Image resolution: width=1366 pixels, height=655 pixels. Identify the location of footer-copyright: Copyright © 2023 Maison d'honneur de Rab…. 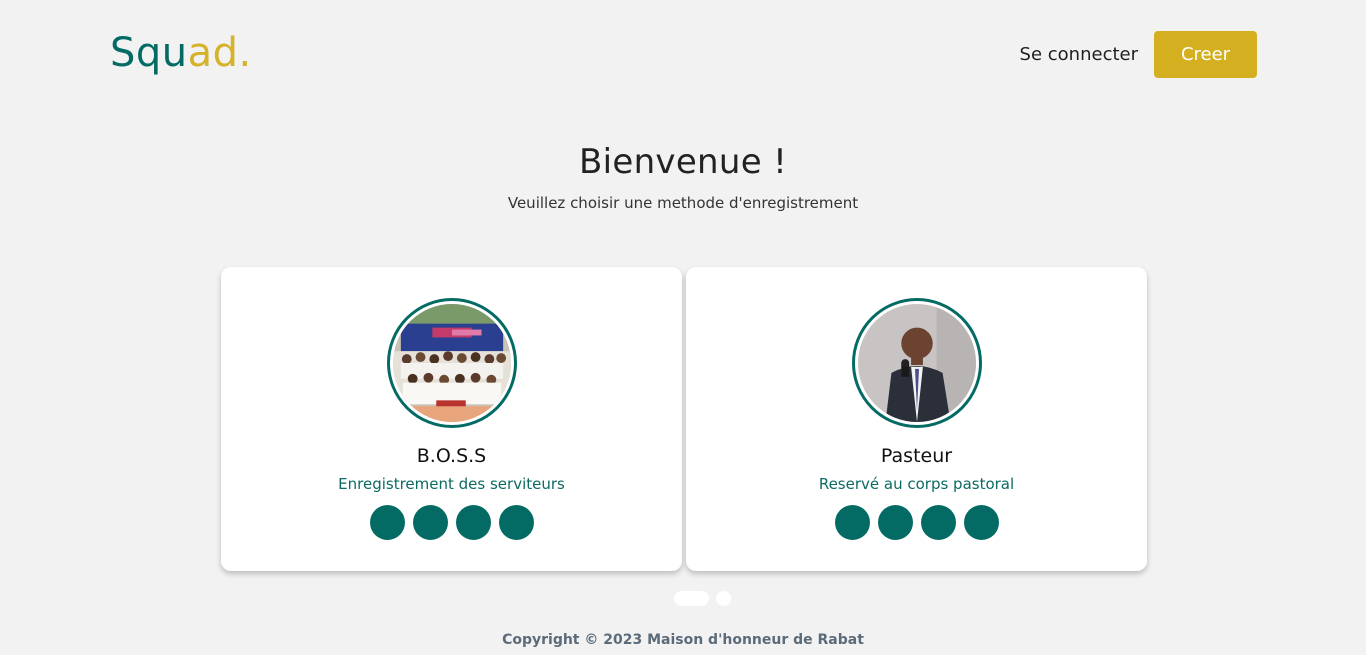
(683, 640).